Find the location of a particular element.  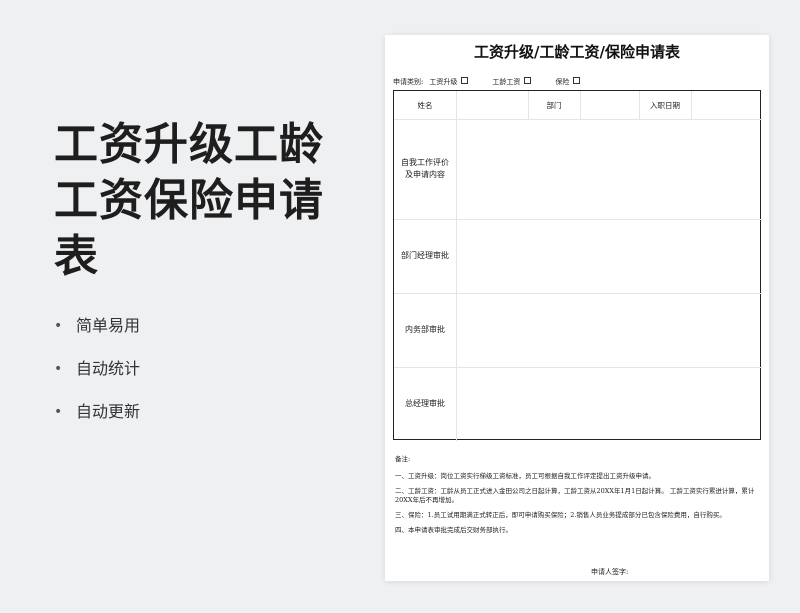

notes-title: 备注: is located at coordinates (403, 459).